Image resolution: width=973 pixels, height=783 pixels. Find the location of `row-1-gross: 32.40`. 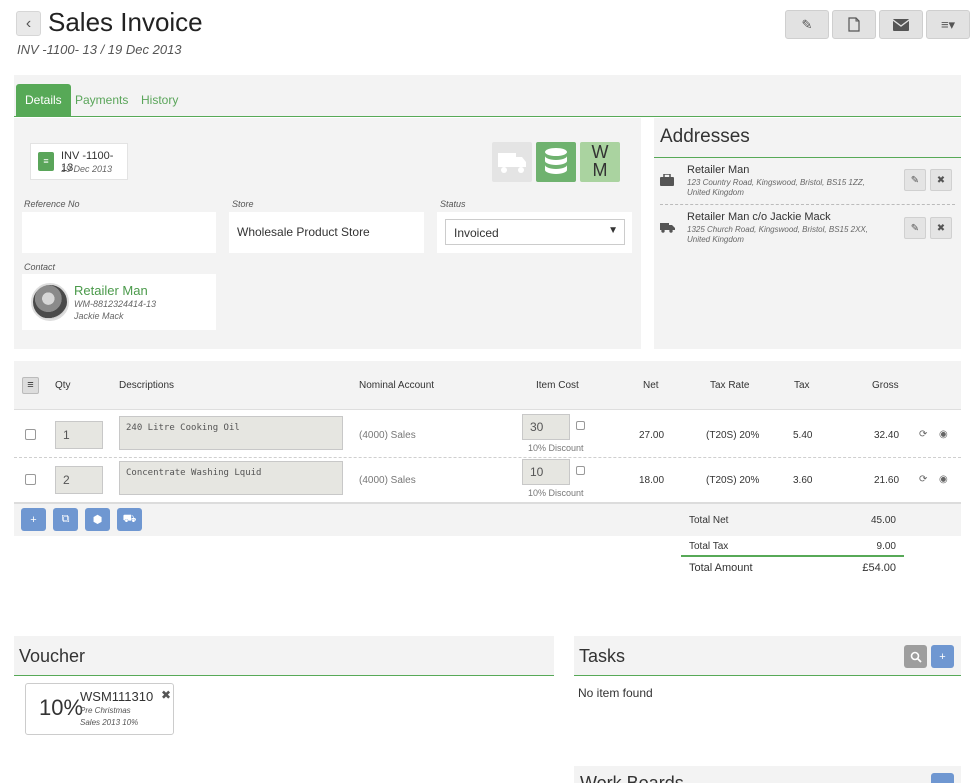

row-1-gross: 32.40 is located at coordinates (887, 435).